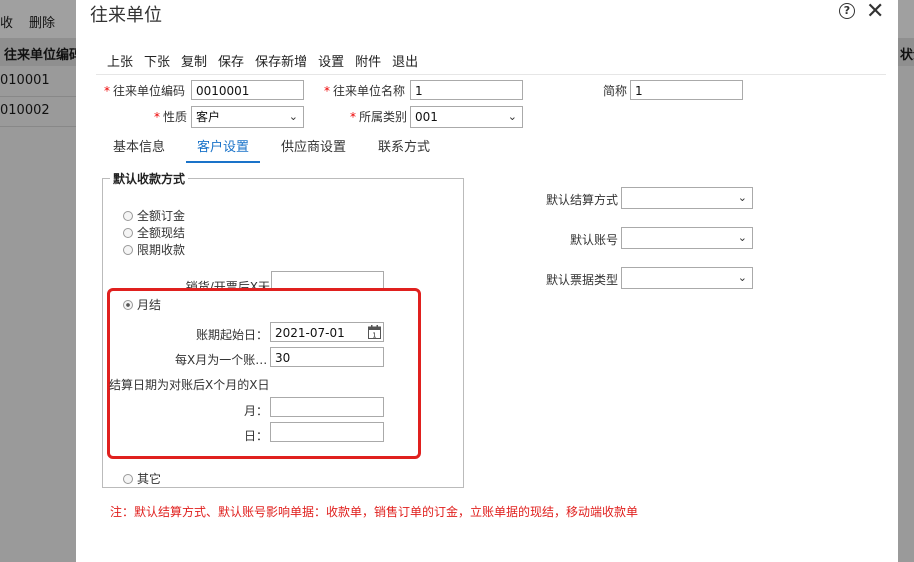  I want to click on month-label: 月：, so click(256, 411).